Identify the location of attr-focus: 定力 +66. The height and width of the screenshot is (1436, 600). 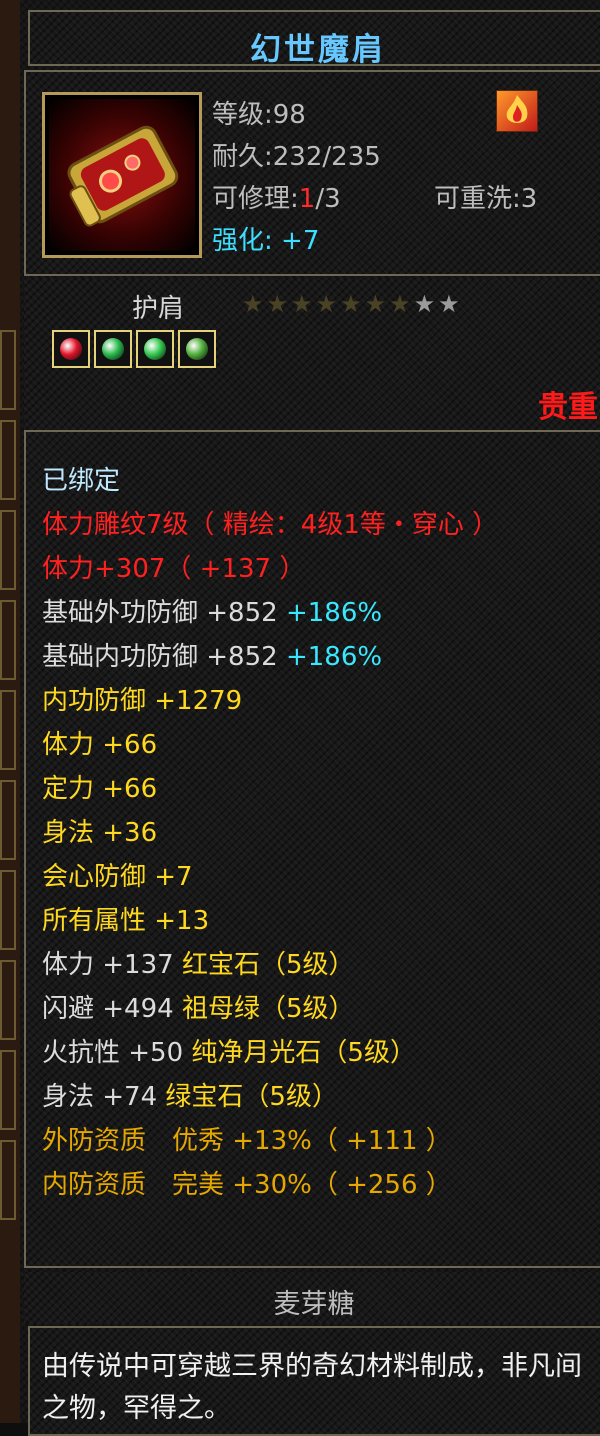
(100, 789).